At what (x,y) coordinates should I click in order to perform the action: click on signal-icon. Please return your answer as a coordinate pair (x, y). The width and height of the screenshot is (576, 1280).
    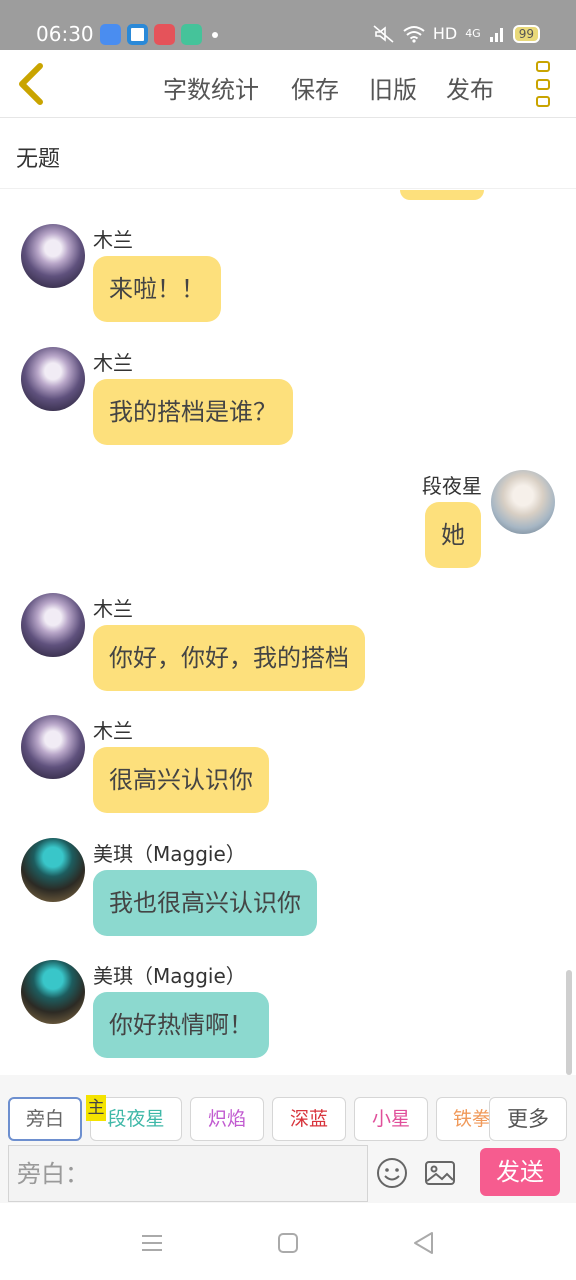
    Looking at the image, I should click on (496, 34).